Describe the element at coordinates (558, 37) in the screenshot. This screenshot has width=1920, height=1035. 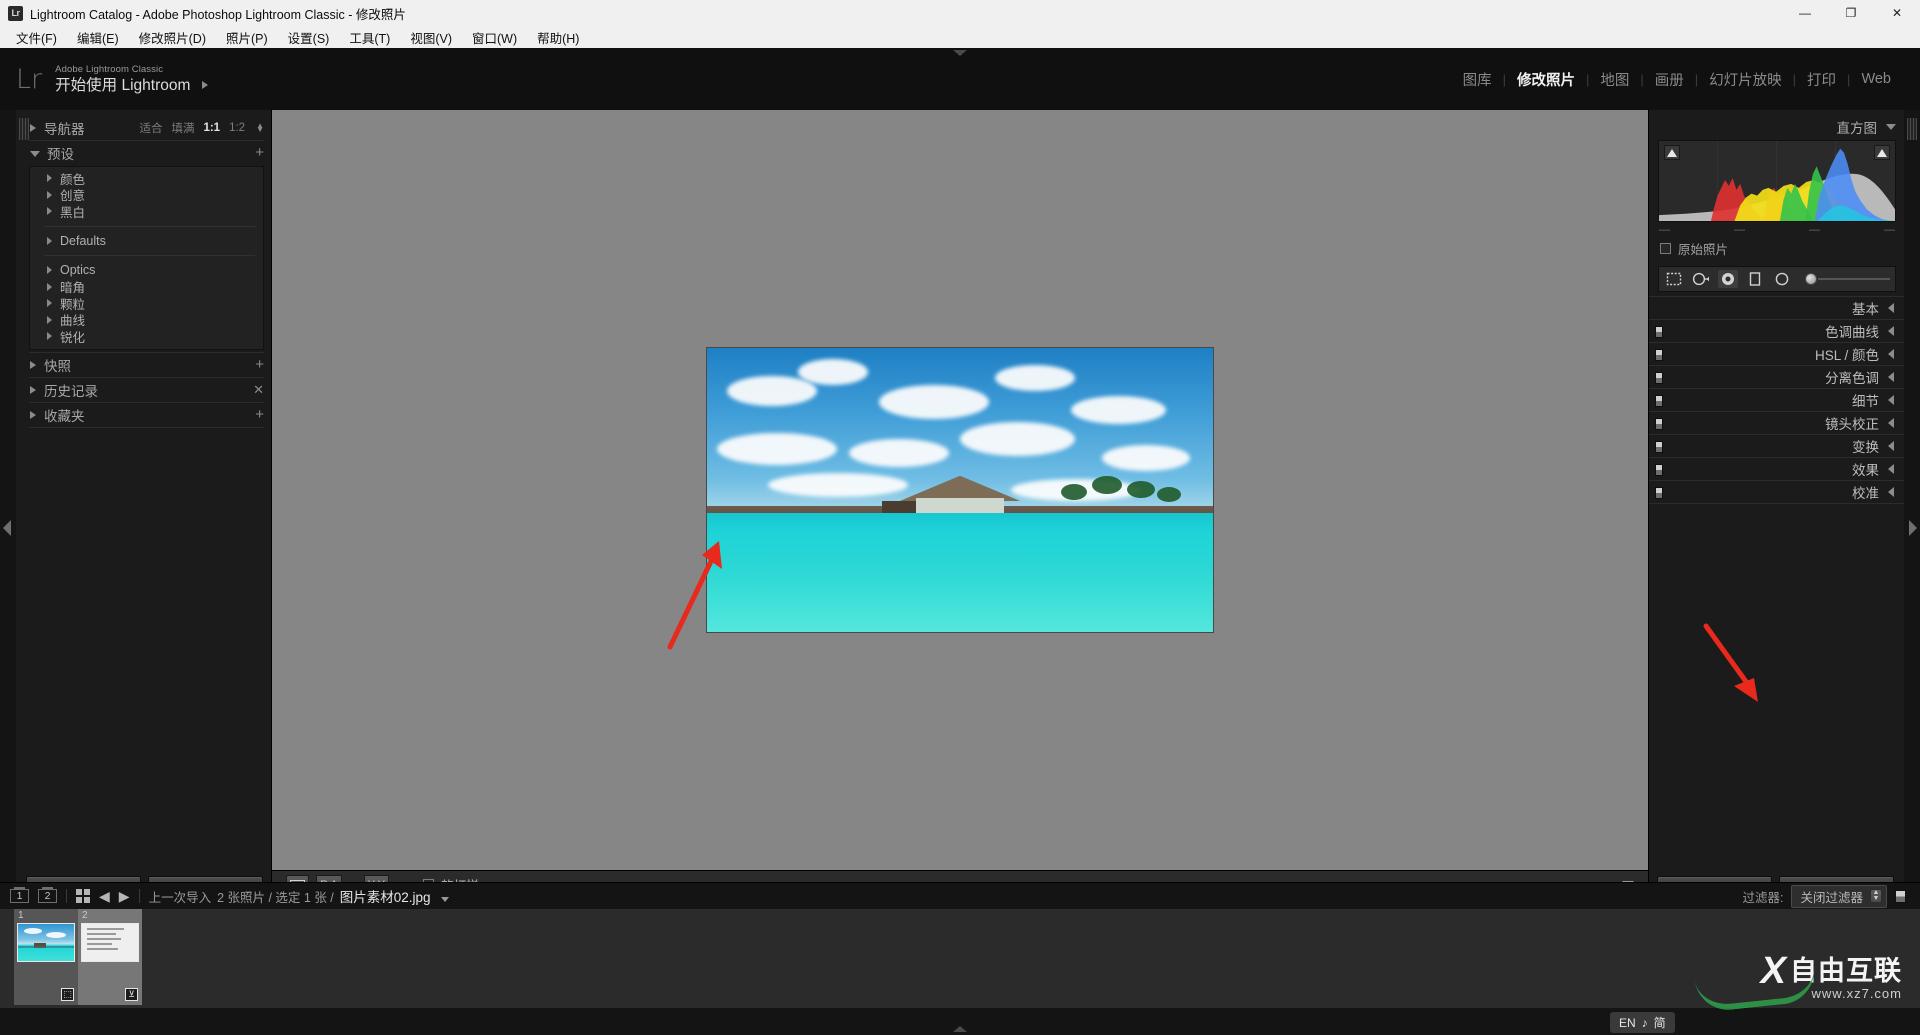
I see `menu-help: 帮助(H)` at that location.